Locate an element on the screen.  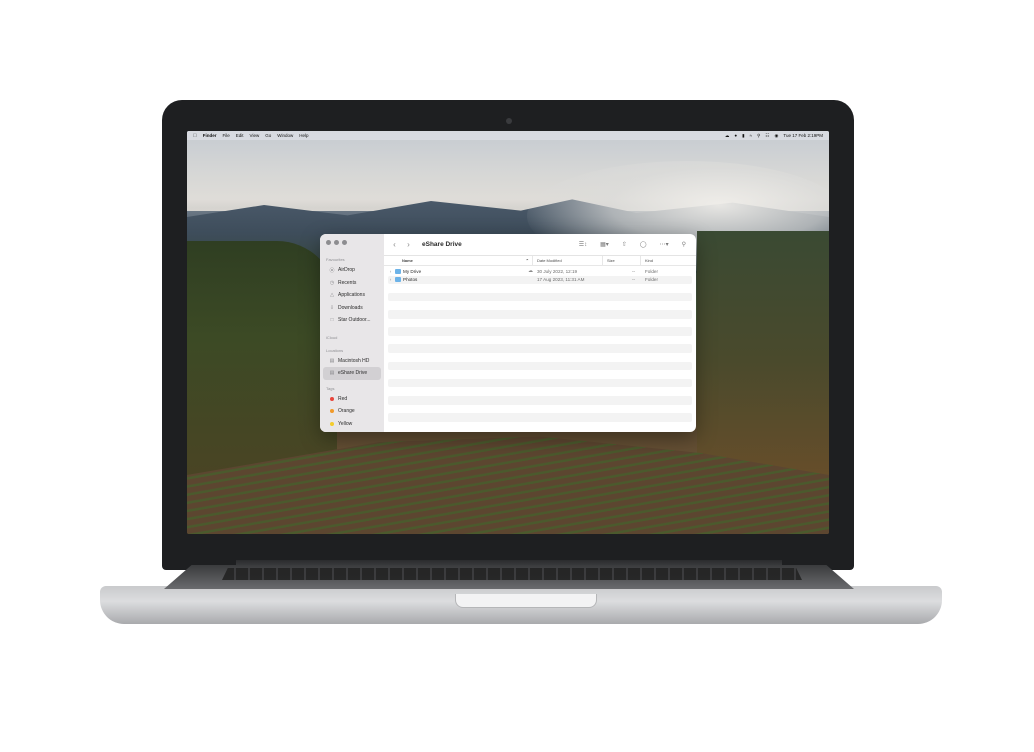
laptop-keyboard is located at coordinates (512, 574).